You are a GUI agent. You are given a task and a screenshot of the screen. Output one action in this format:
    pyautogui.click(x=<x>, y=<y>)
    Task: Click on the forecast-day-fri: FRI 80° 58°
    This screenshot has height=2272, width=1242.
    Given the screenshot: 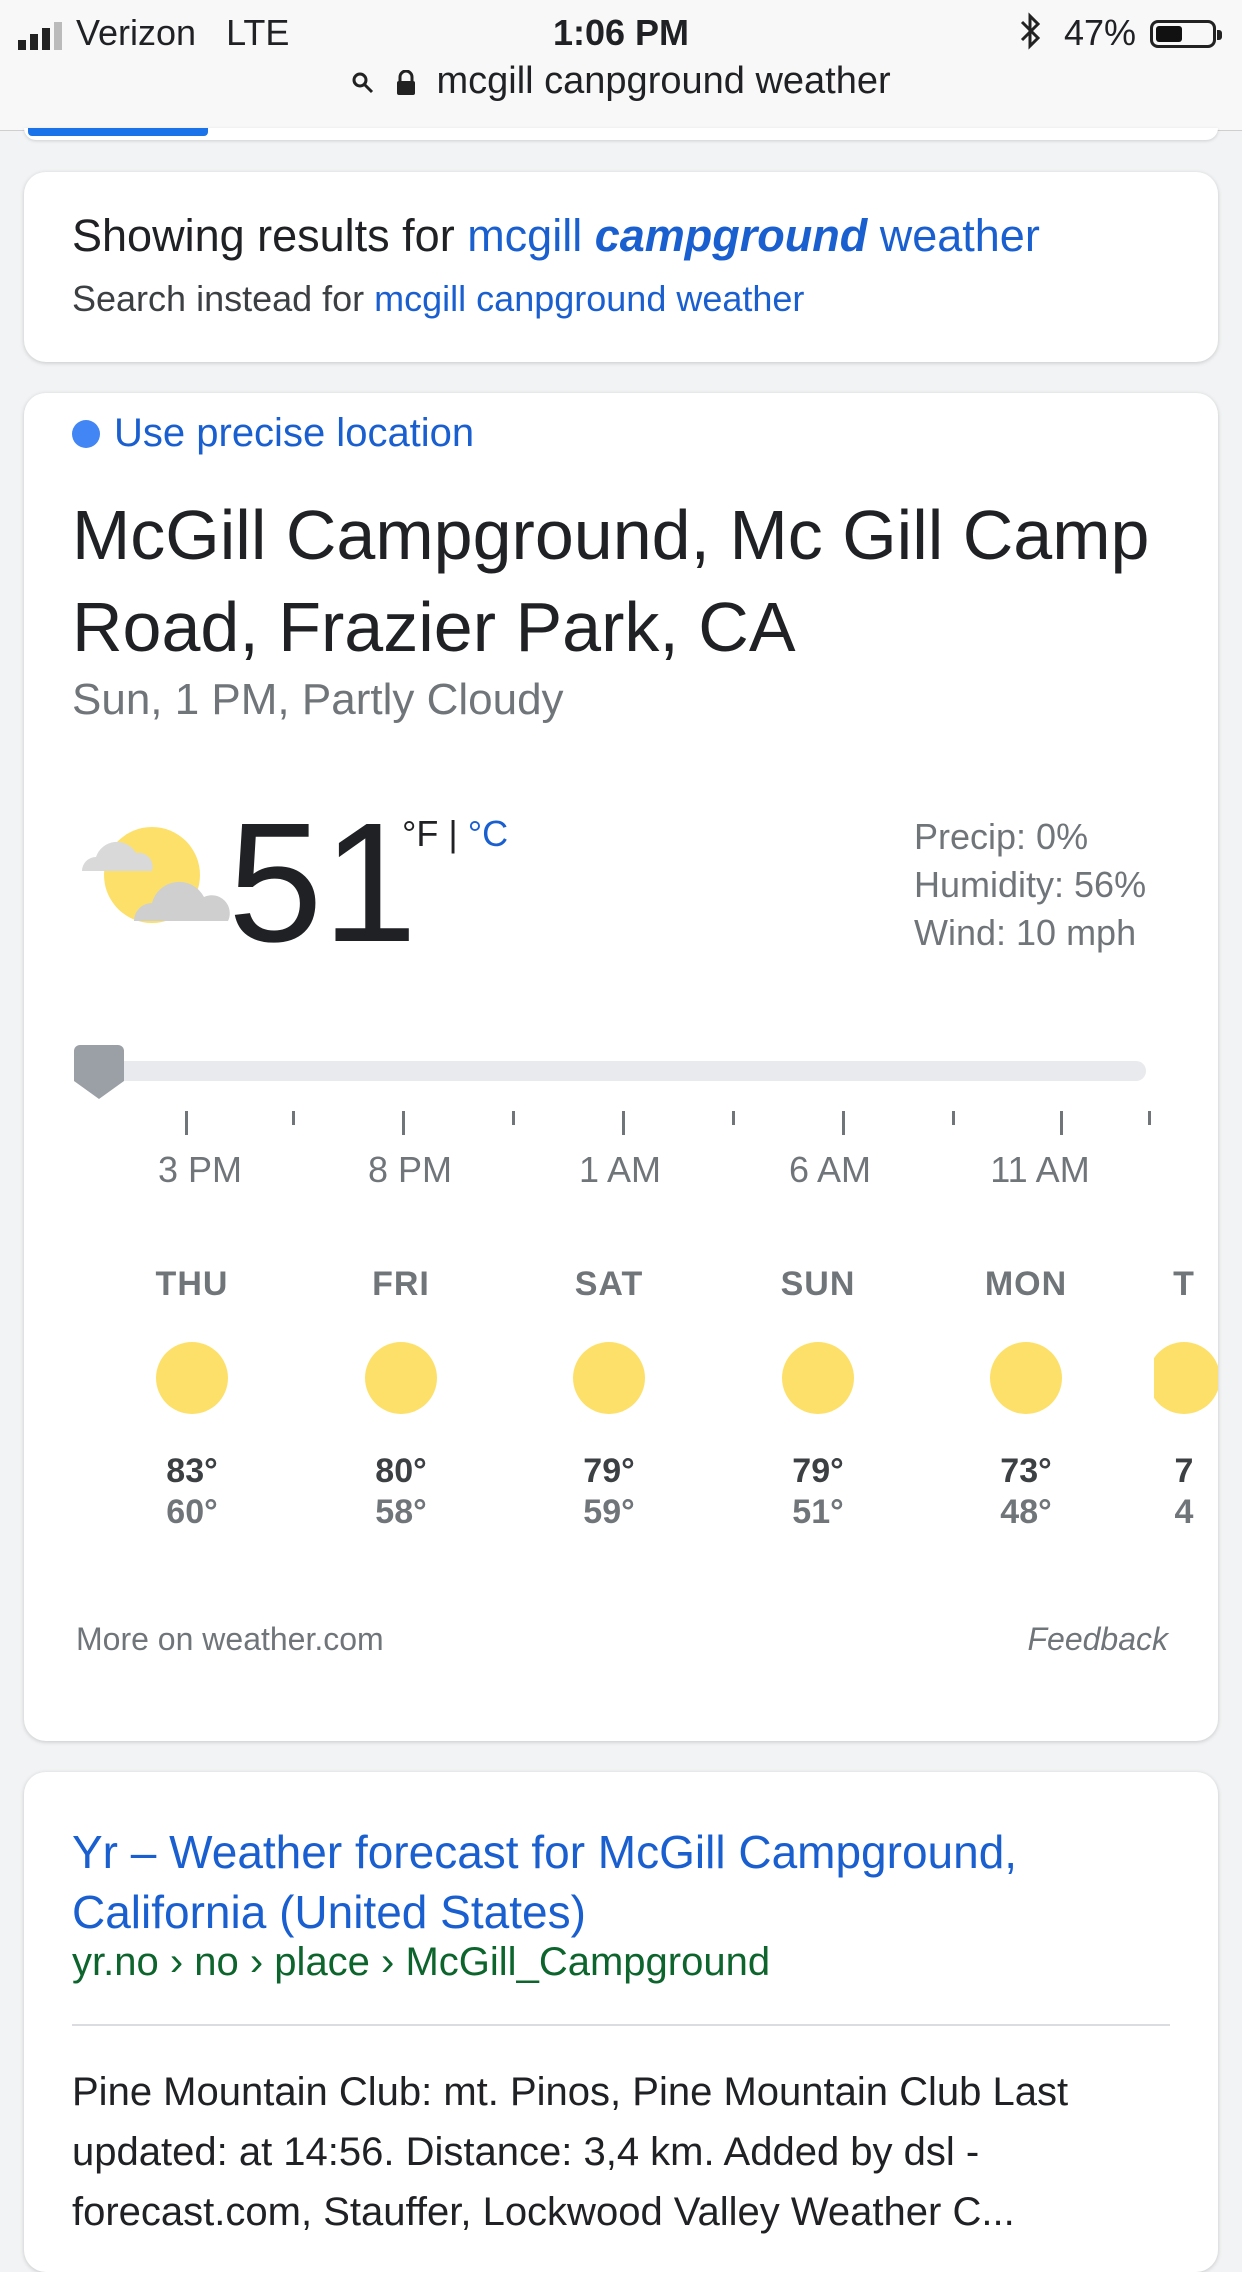 What is the action you would take?
    pyautogui.click(x=401, y=1398)
    